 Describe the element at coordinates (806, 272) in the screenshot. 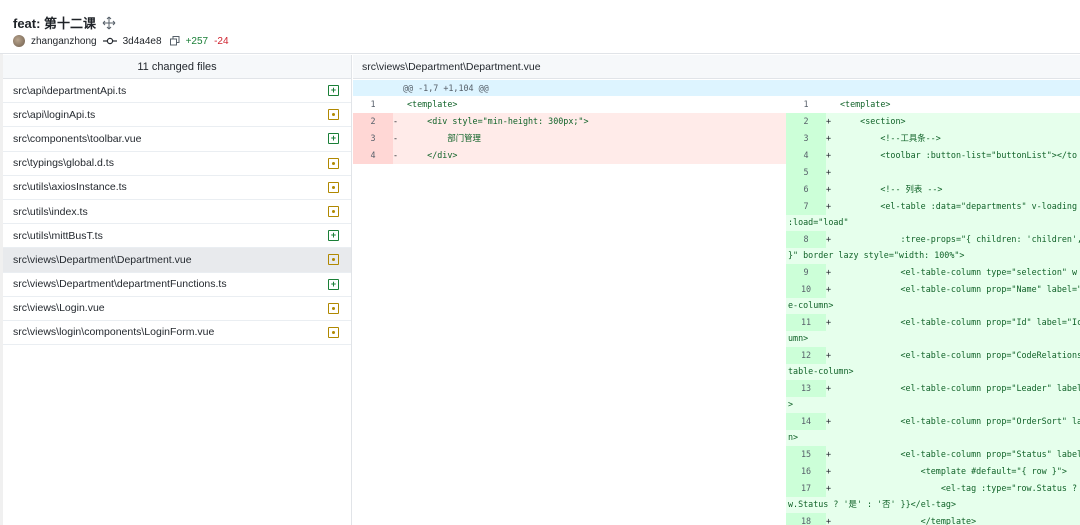

I see `line-number: 9` at that location.